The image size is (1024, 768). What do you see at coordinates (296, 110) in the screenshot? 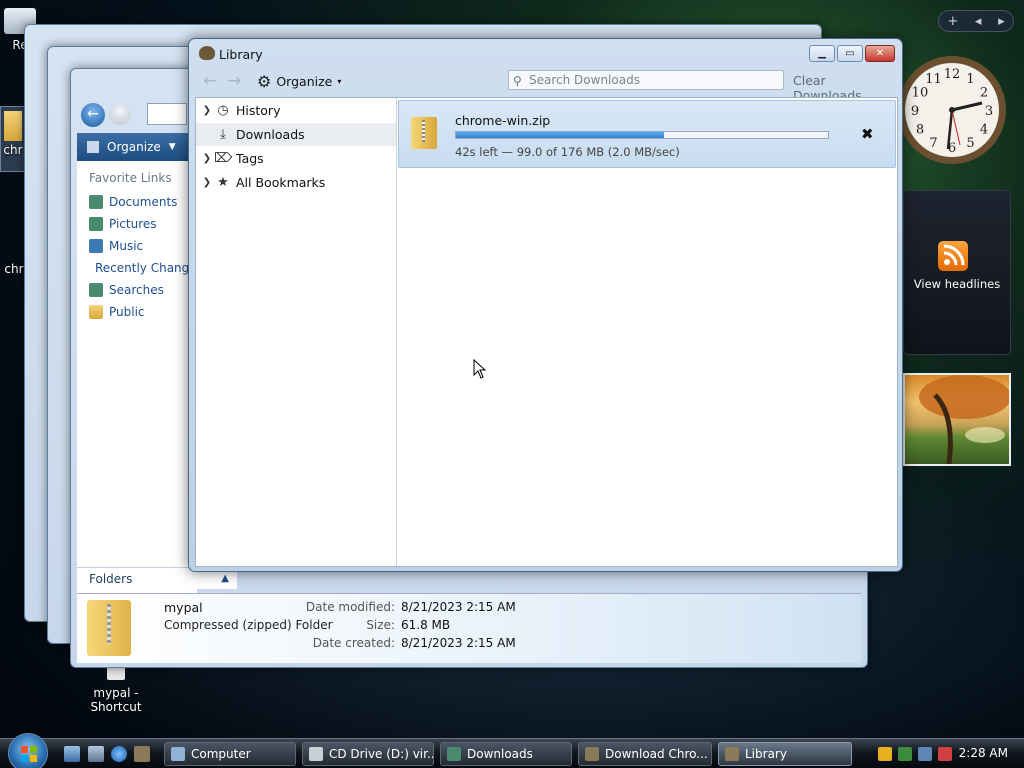
I see `tree-item-history: ❯ ◷ History` at bounding box center [296, 110].